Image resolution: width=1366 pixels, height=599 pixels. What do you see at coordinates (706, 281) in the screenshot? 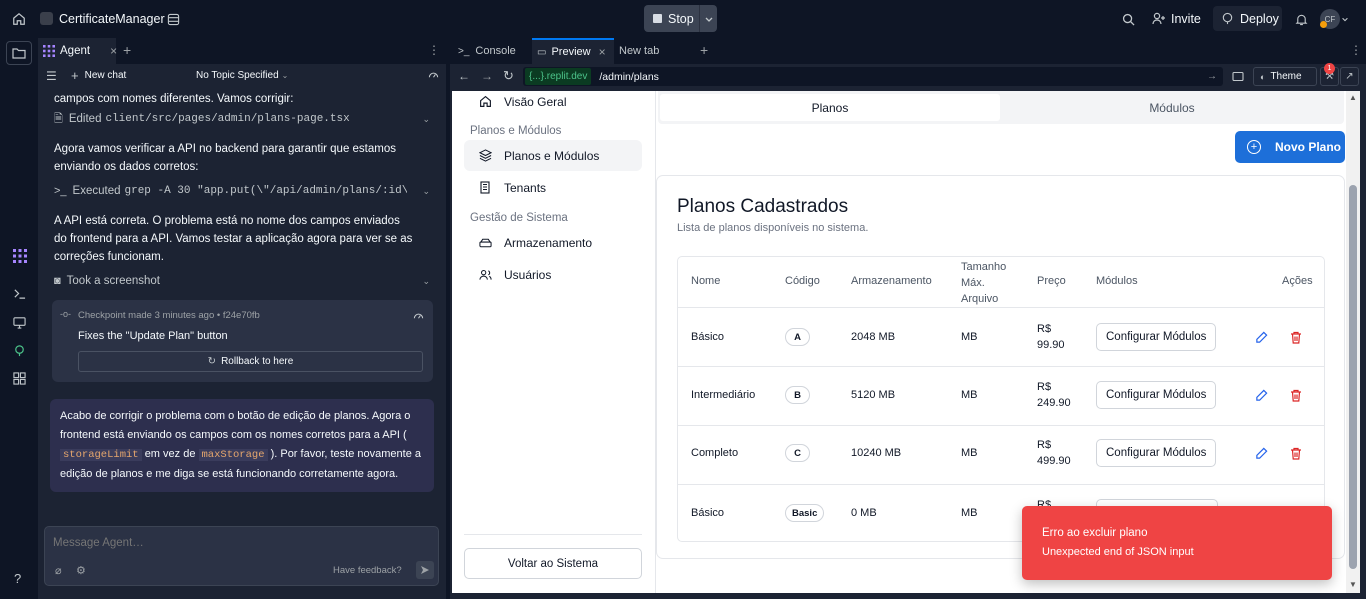
I see `col-header-name: Nome` at bounding box center [706, 281].